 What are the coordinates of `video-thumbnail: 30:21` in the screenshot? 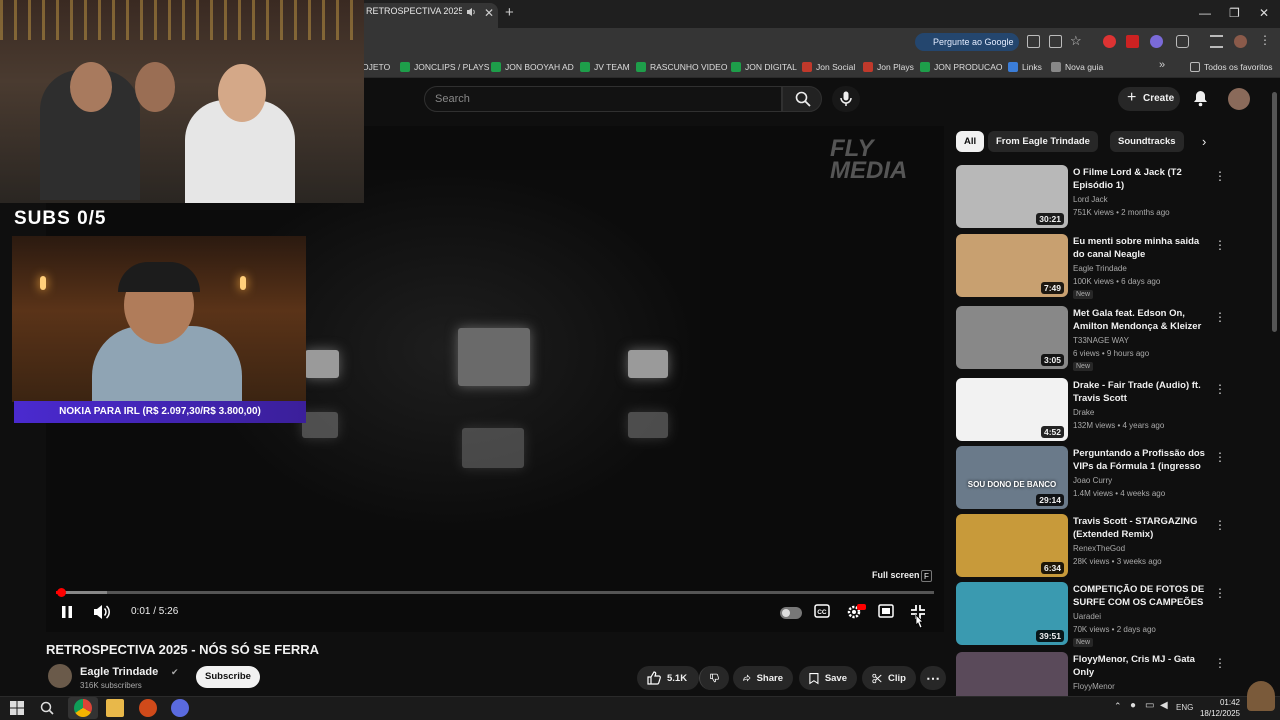 It's located at (1012, 196).